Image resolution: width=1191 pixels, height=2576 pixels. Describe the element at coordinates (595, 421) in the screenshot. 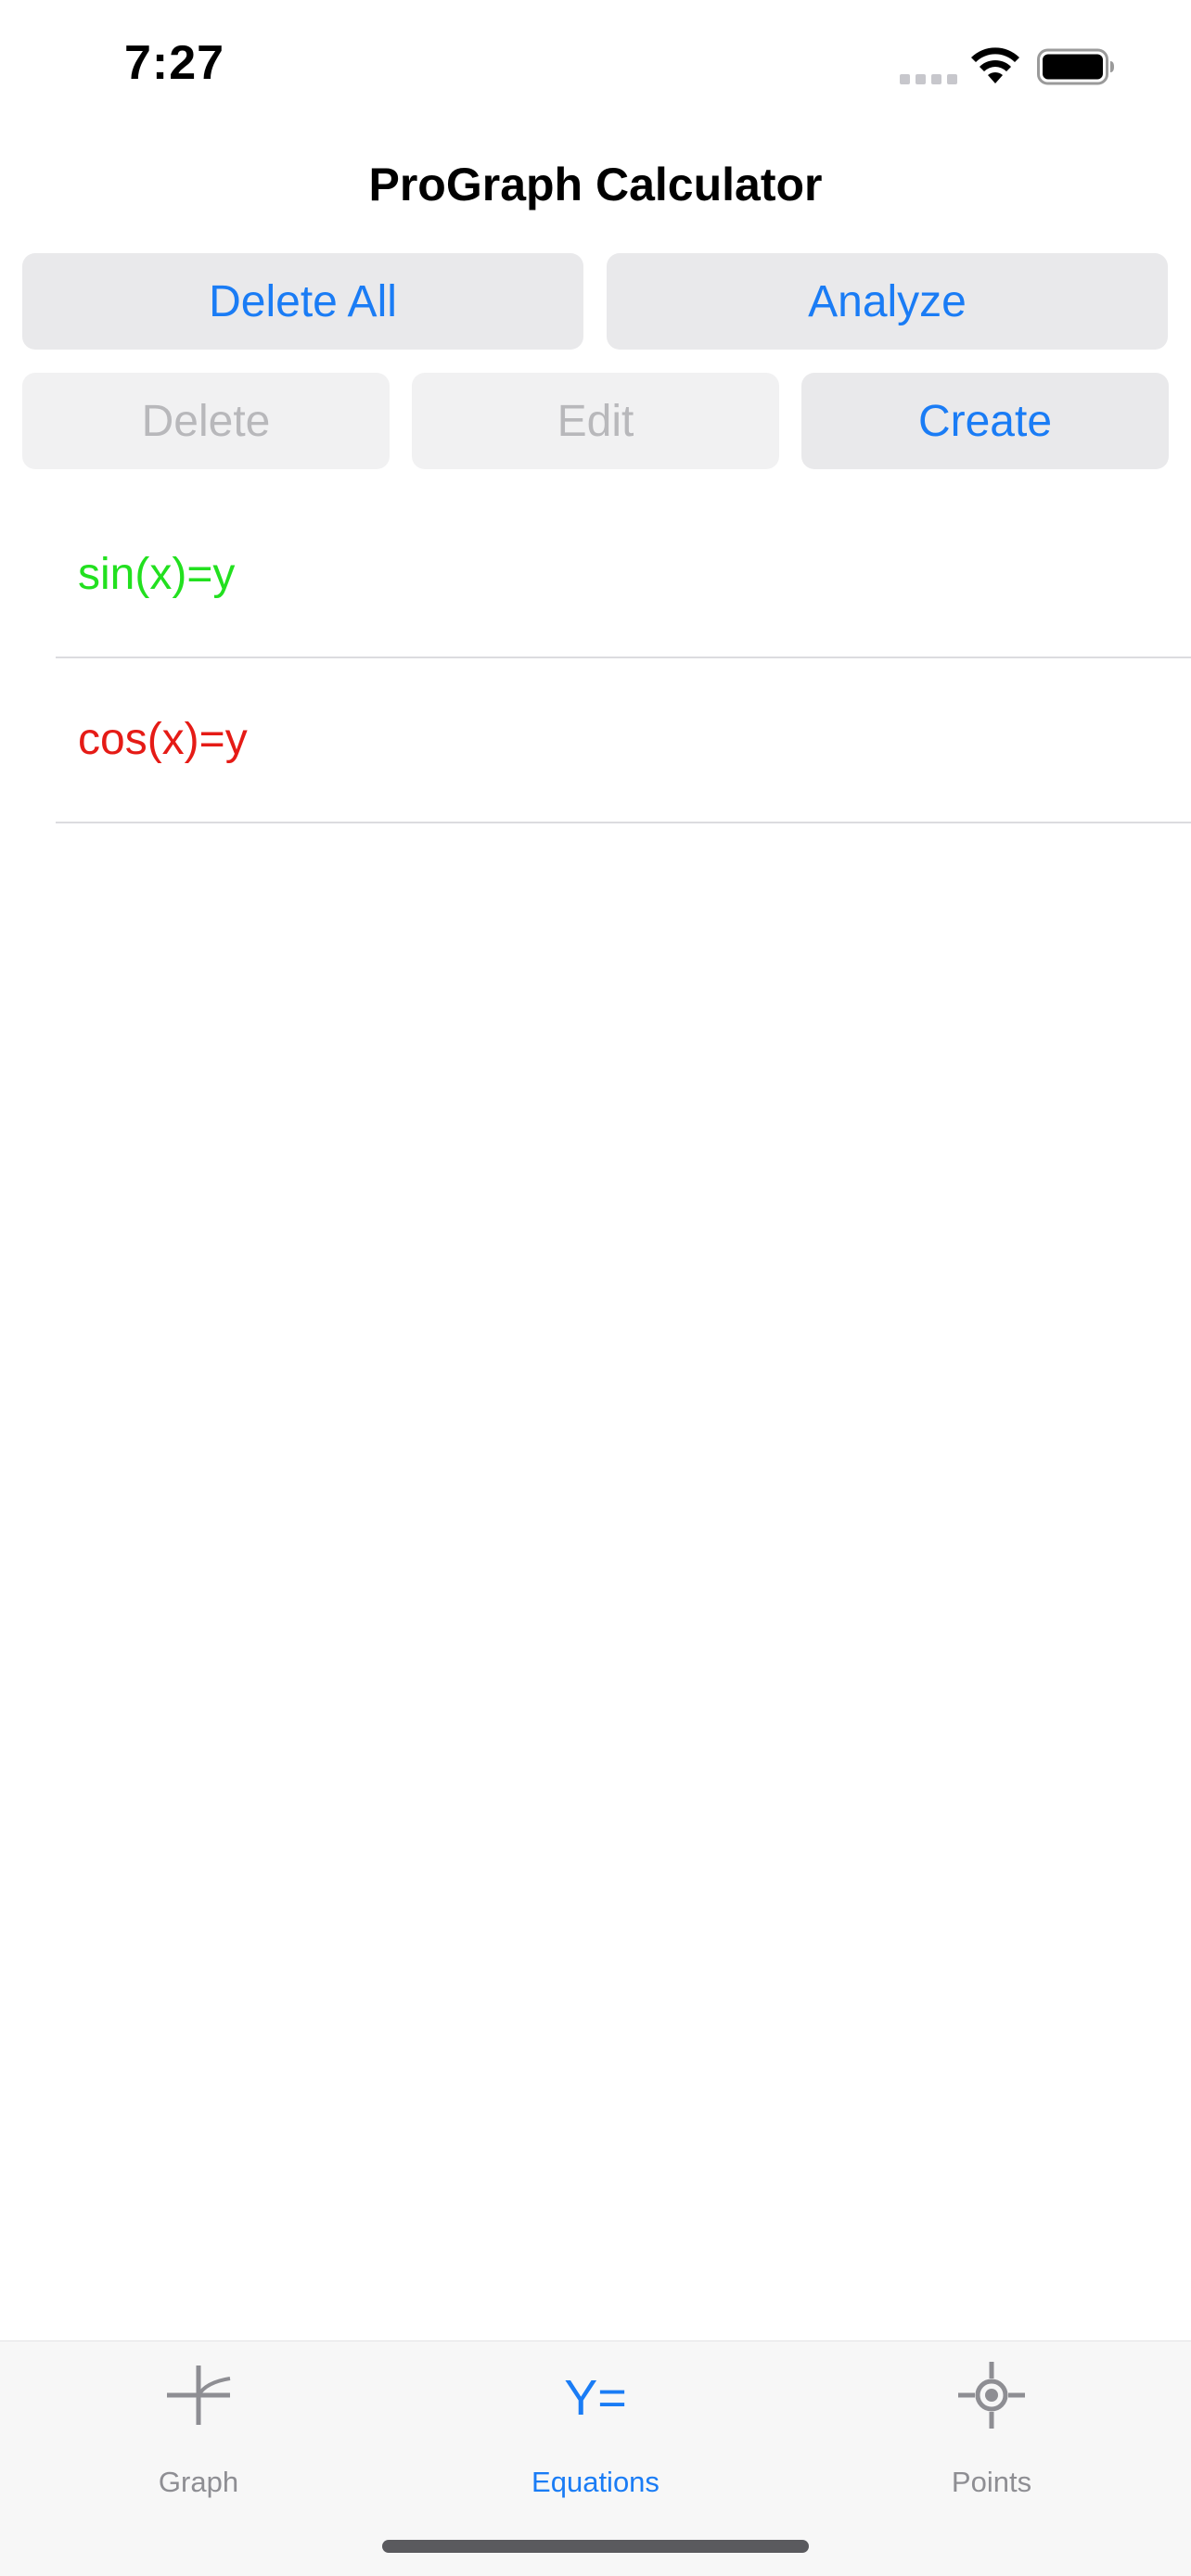

I see `edit-button: Edit` at that location.